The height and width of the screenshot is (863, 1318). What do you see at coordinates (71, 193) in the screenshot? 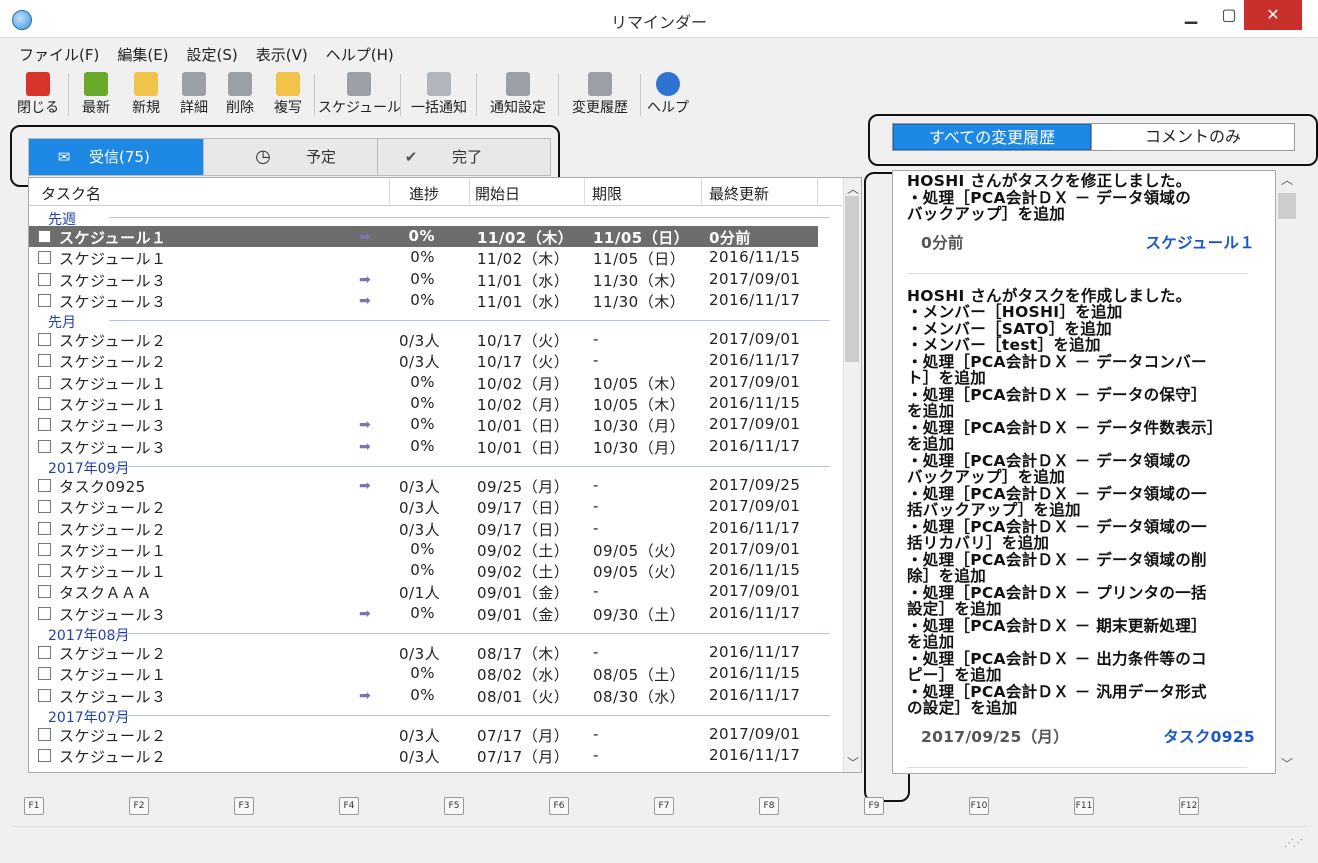
I see `column-header-name: タスク名` at bounding box center [71, 193].